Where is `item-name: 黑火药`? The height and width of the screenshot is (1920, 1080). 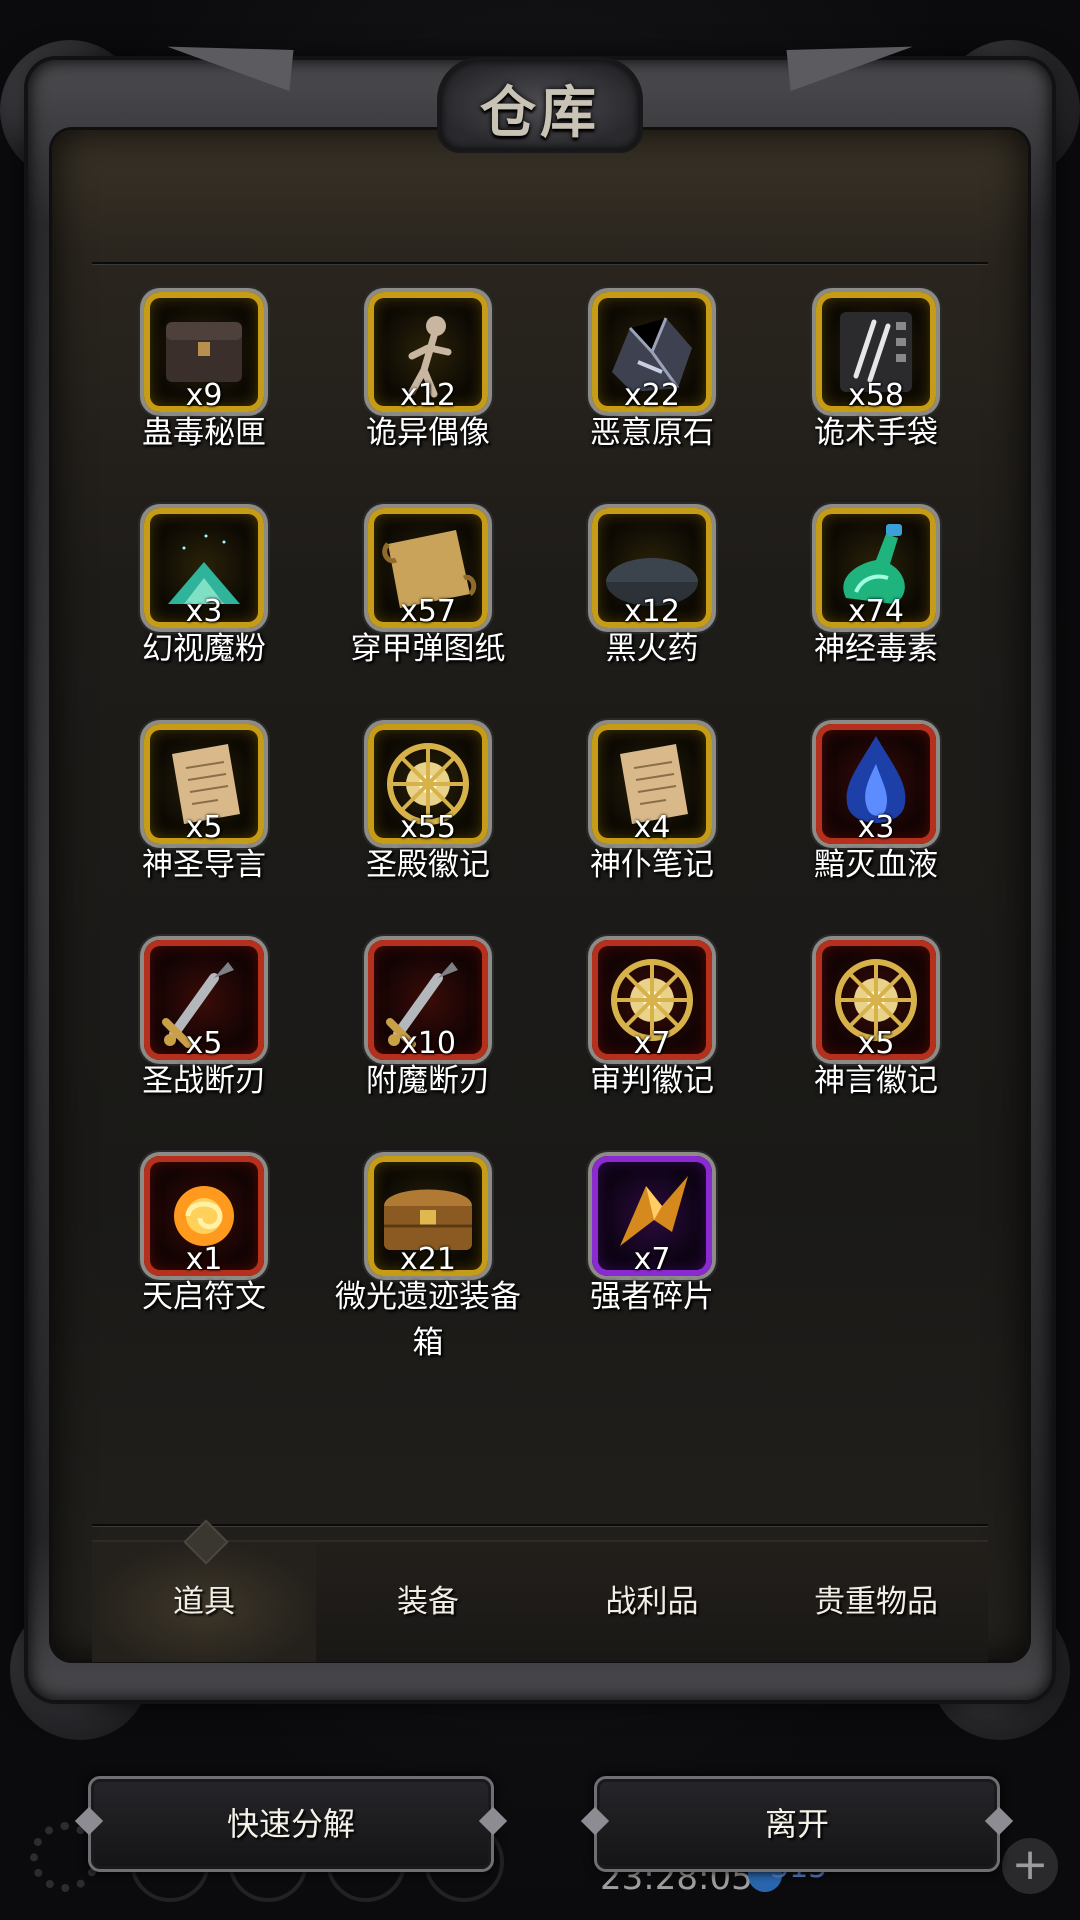 item-name: 黑火药 is located at coordinates (652, 649).